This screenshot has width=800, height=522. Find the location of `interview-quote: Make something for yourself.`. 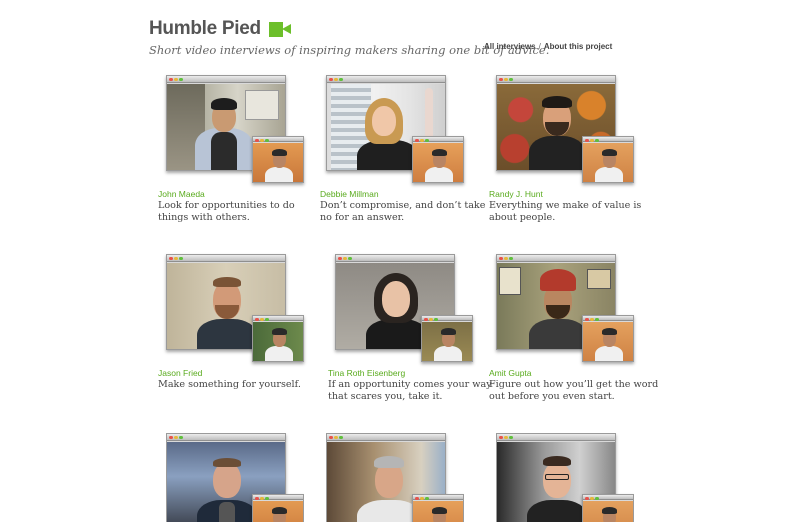

interview-quote: Make something for yourself. is located at coordinates (243, 385).